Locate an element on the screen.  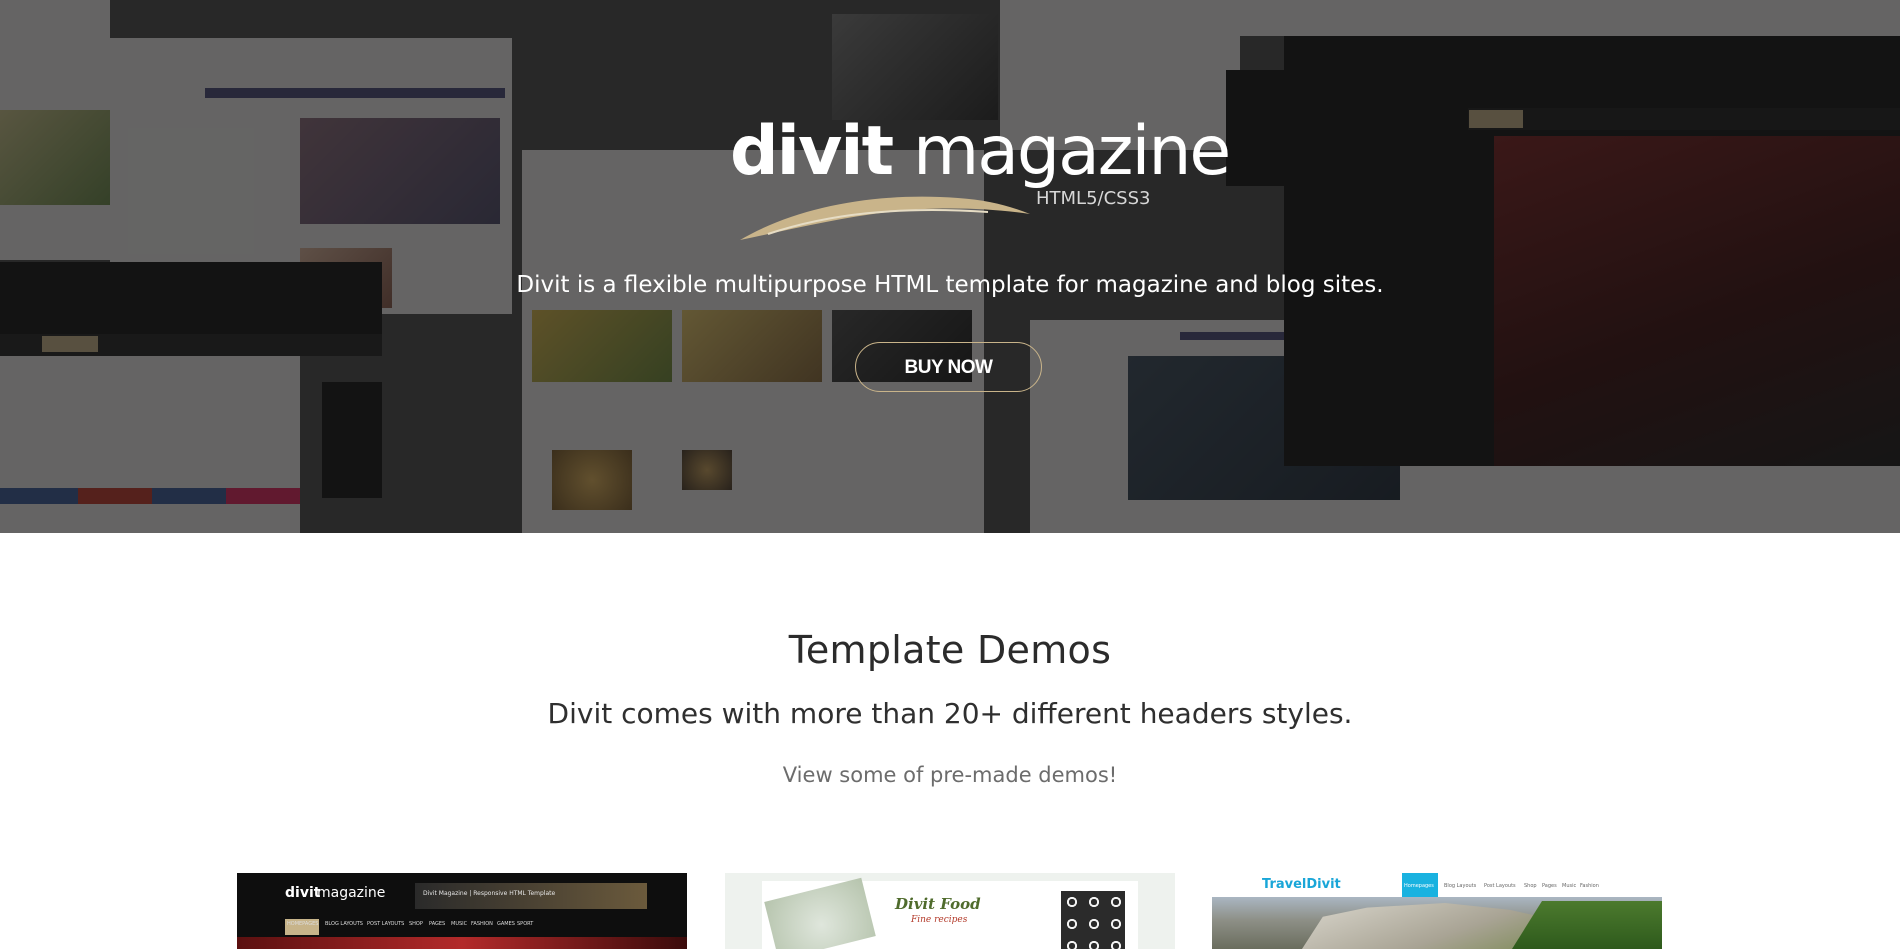
demo-travel-nav-item: Pages is located at coordinates (1549, 886).